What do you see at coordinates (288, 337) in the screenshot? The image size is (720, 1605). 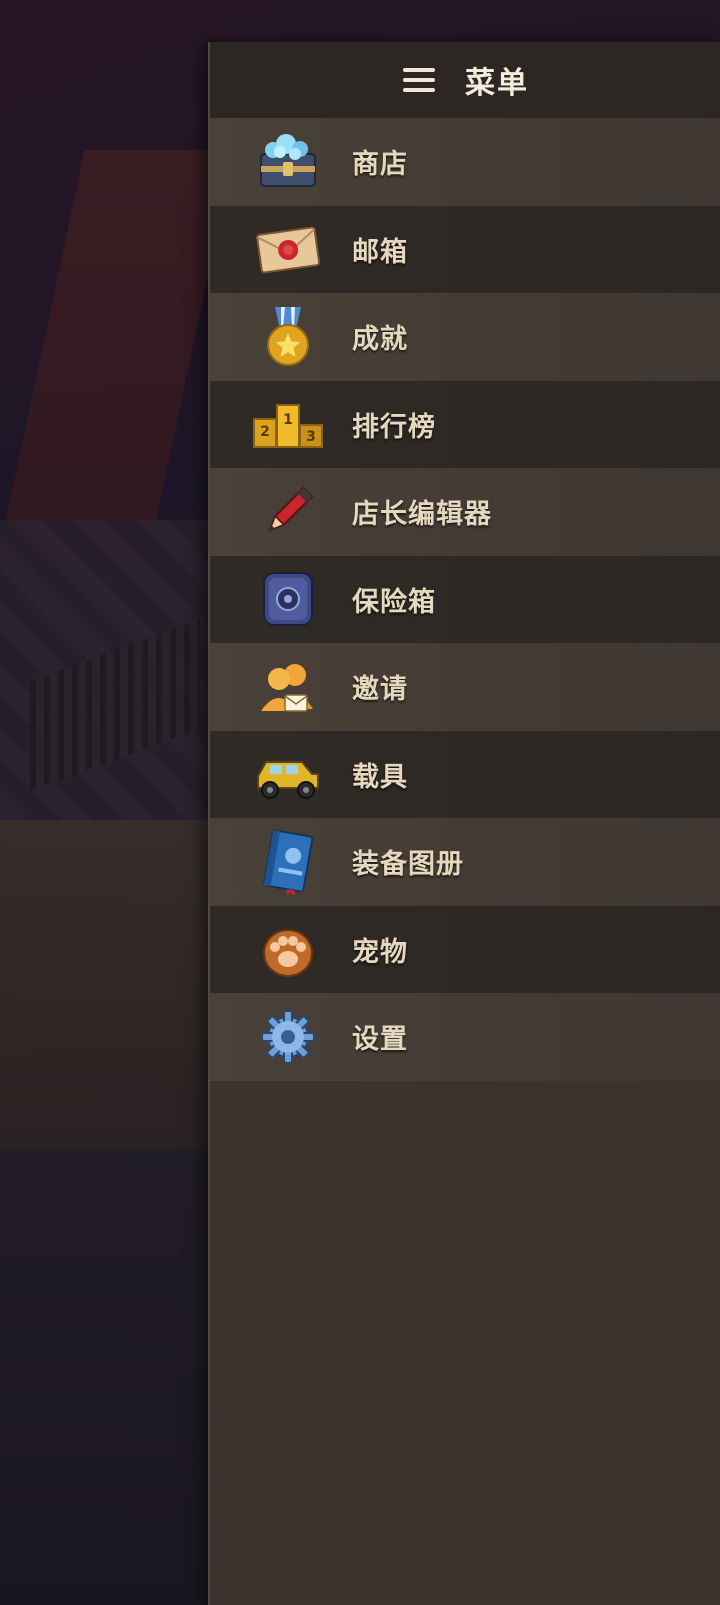 I see `medal-icon` at bounding box center [288, 337].